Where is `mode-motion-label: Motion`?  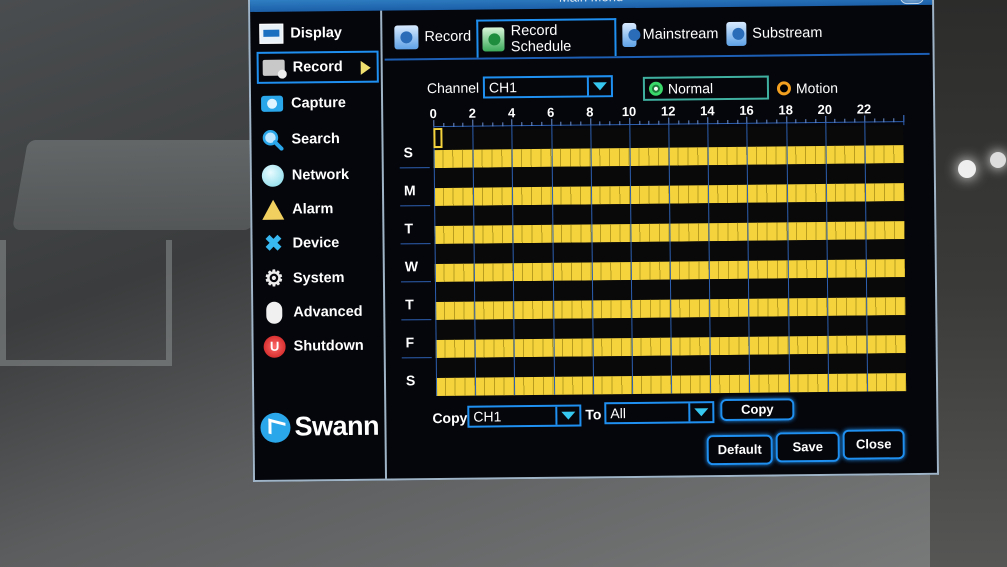 mode-motion-label: Motion is located at coordinates (817, 88).